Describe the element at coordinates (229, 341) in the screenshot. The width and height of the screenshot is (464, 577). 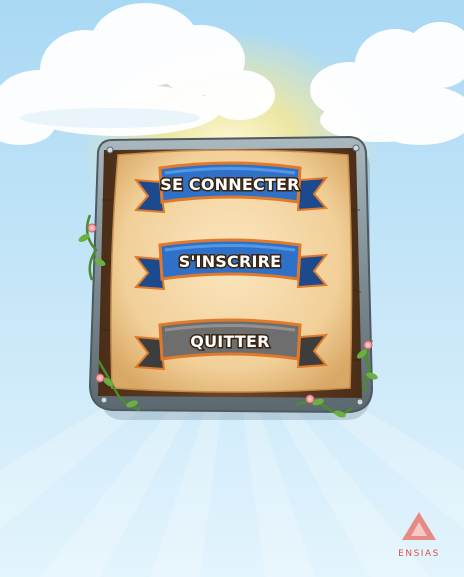
I see `quit-button-label: QUITTER` at that location.